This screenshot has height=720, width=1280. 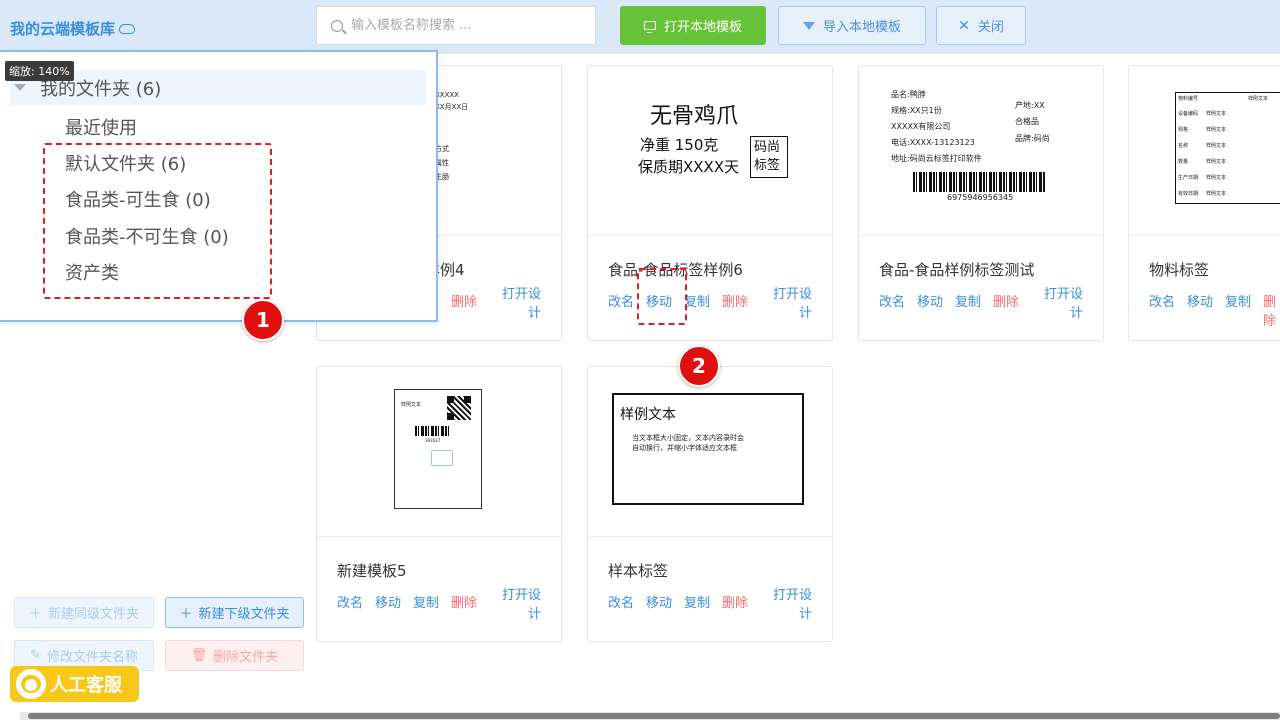 I want to click on template-name: 新建模板5, so click(x=372, y=571).